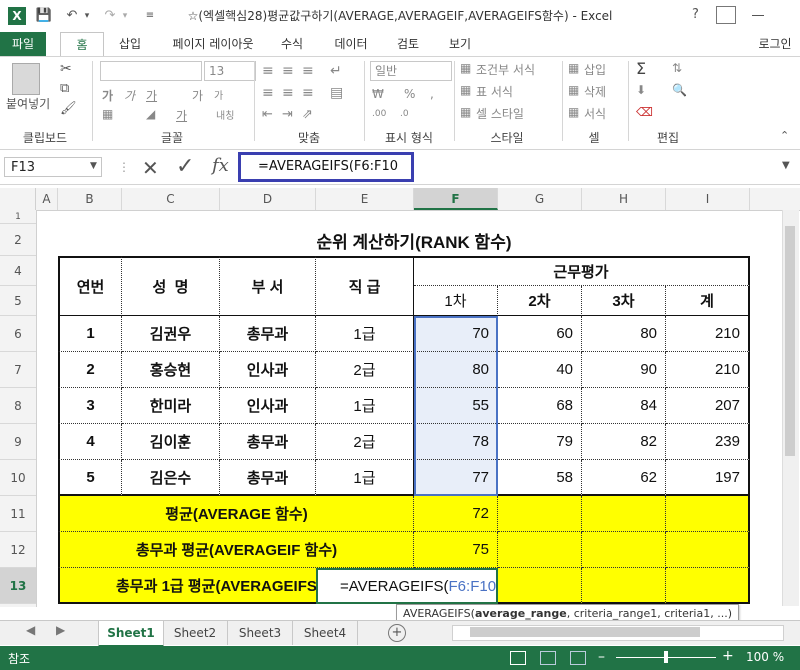 The width and height of the screenshot is (800, 670). What do you see at coordinates (18, 370) in the screenshot?
I see `row-header-7: 7` at bounding box center [18, 370].